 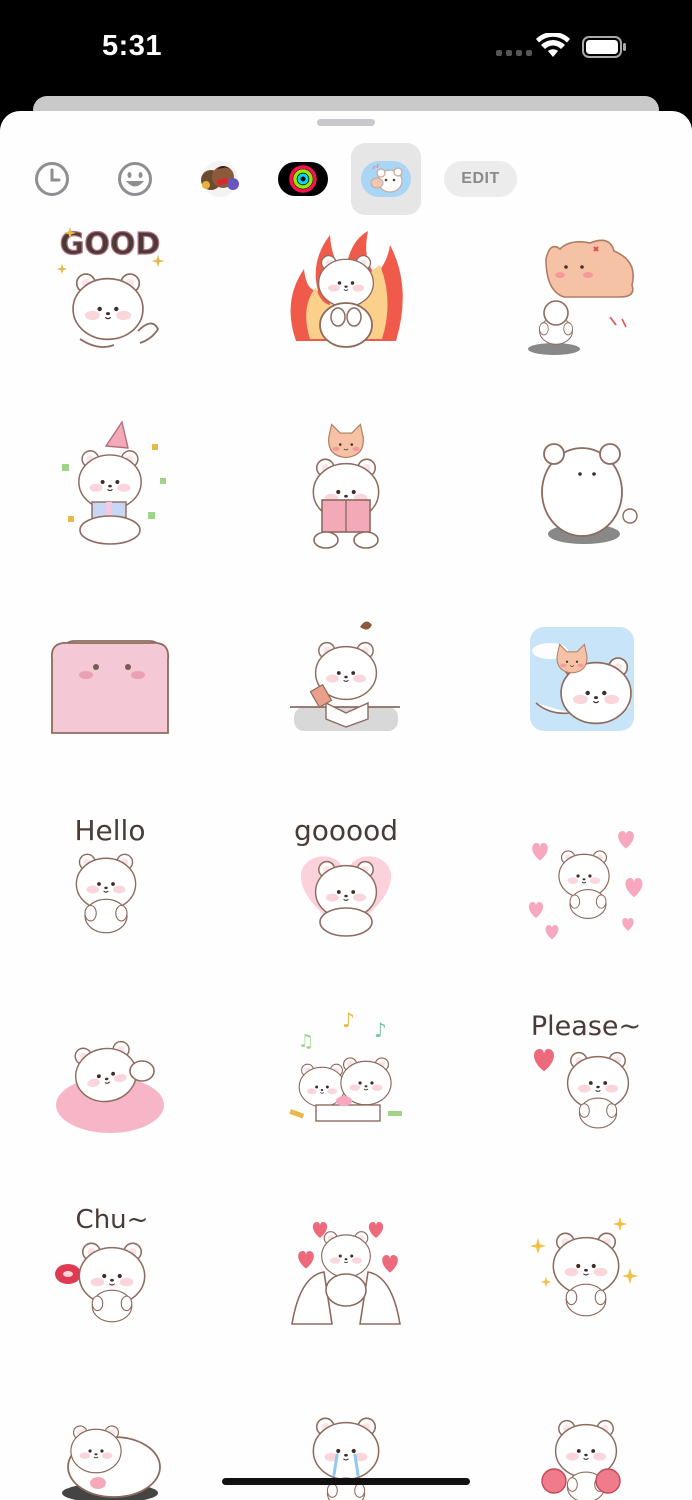 What do you see at coordinates (346, 122) in the screenshot?
I see `sheet-grabber` at bounding box center [346, 122].